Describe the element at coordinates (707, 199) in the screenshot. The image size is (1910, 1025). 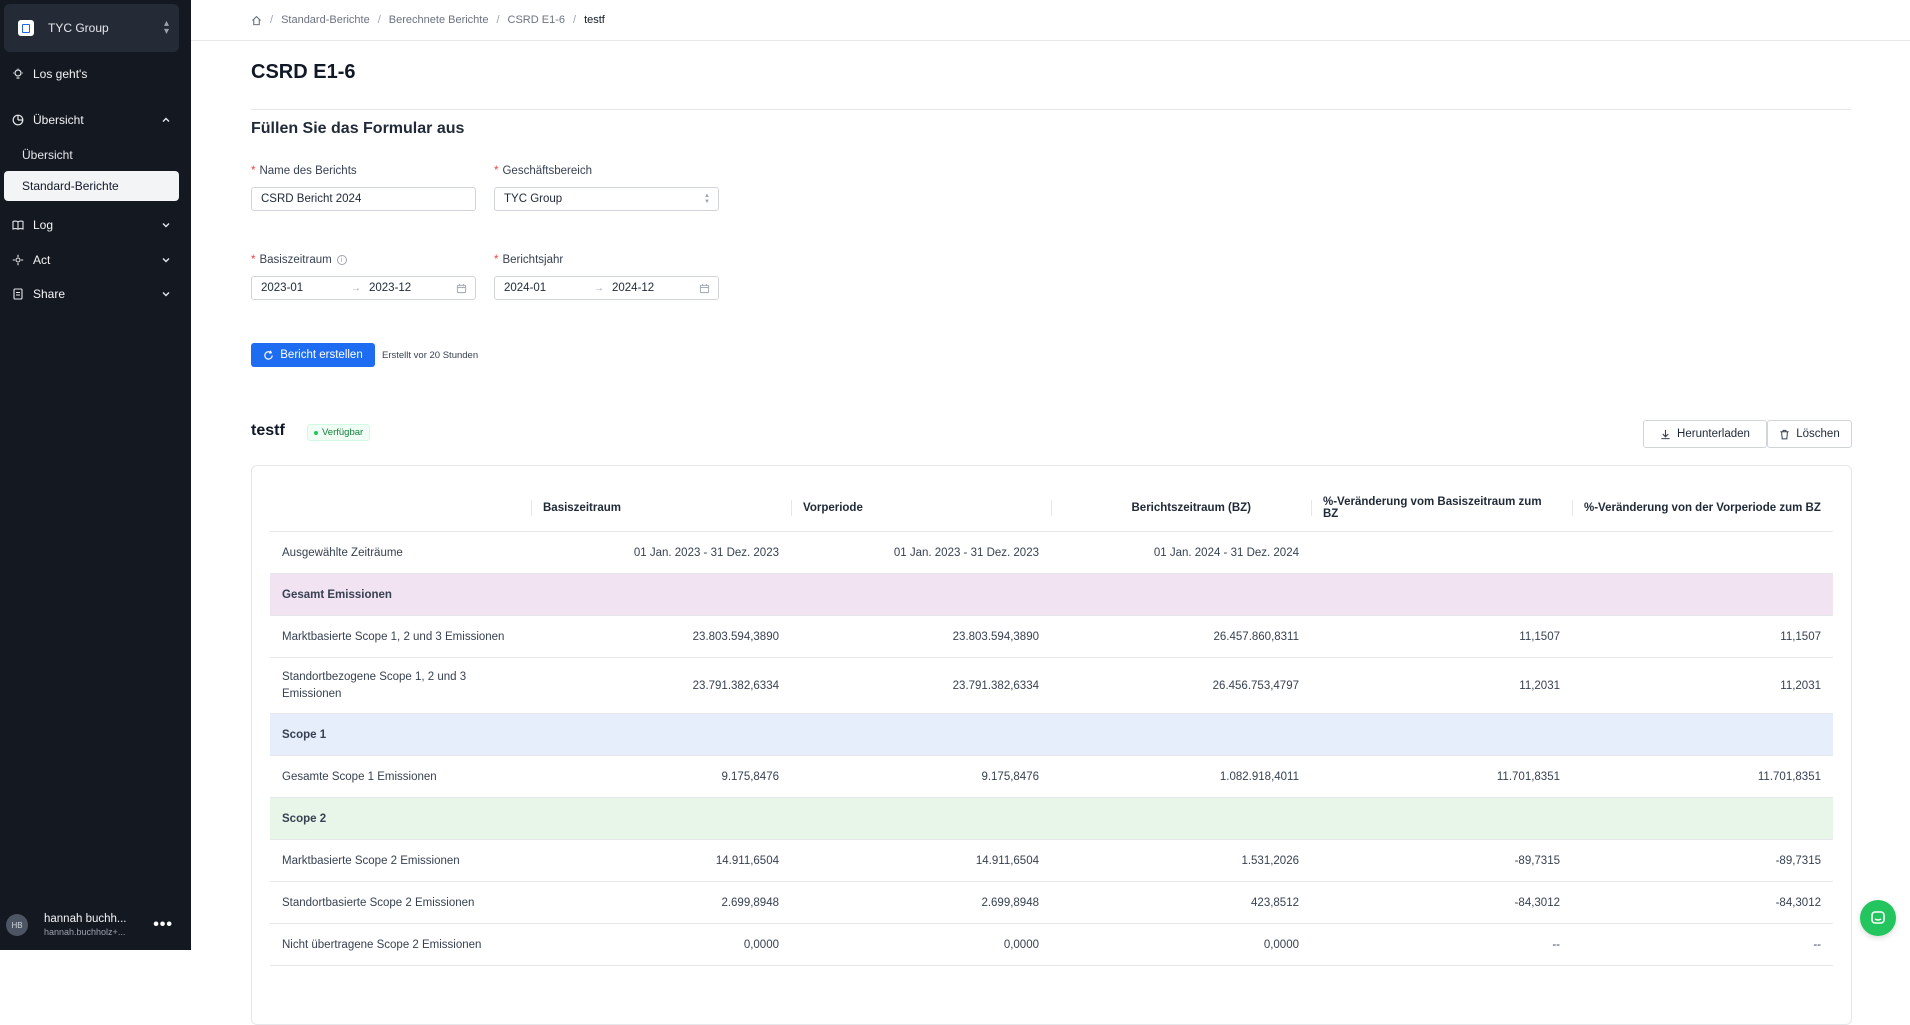
I see `chevron-up-down-icon: ▲ ▼` at that location.